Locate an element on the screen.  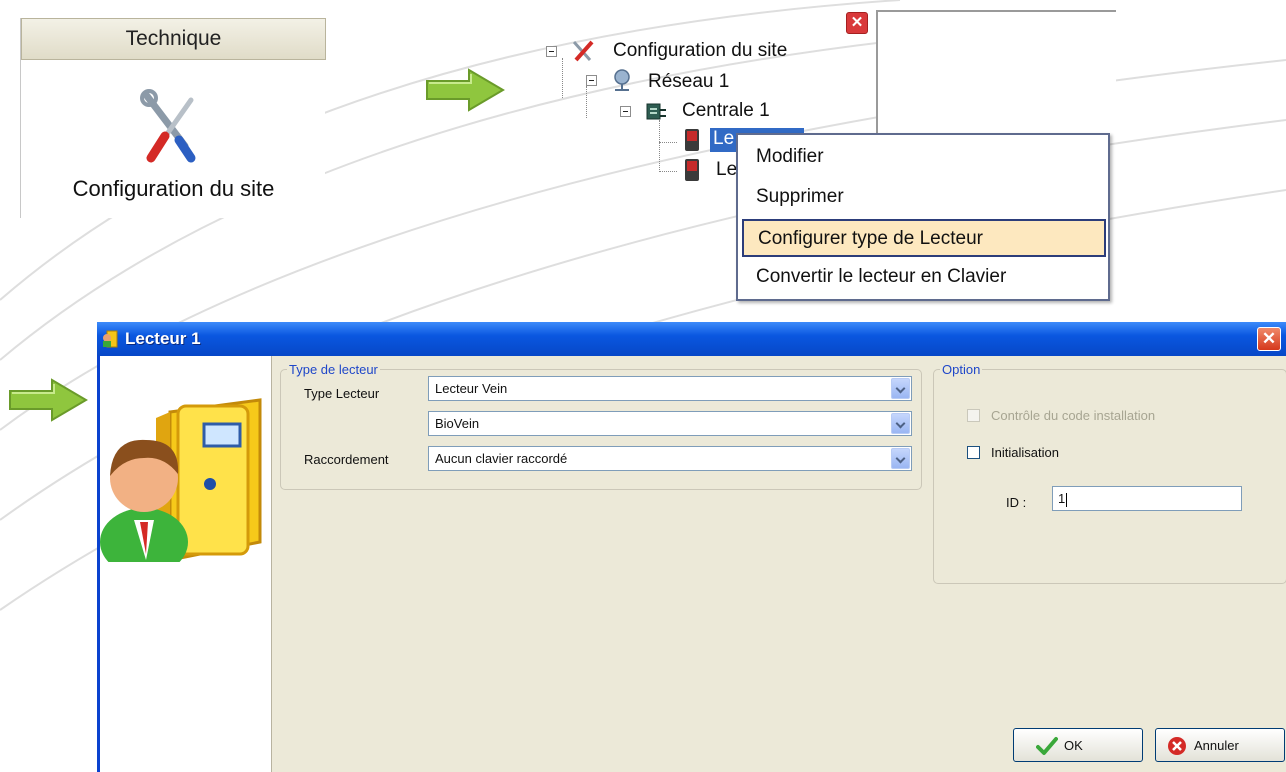
id-input: 1 is located at coordinates (1147, 498).